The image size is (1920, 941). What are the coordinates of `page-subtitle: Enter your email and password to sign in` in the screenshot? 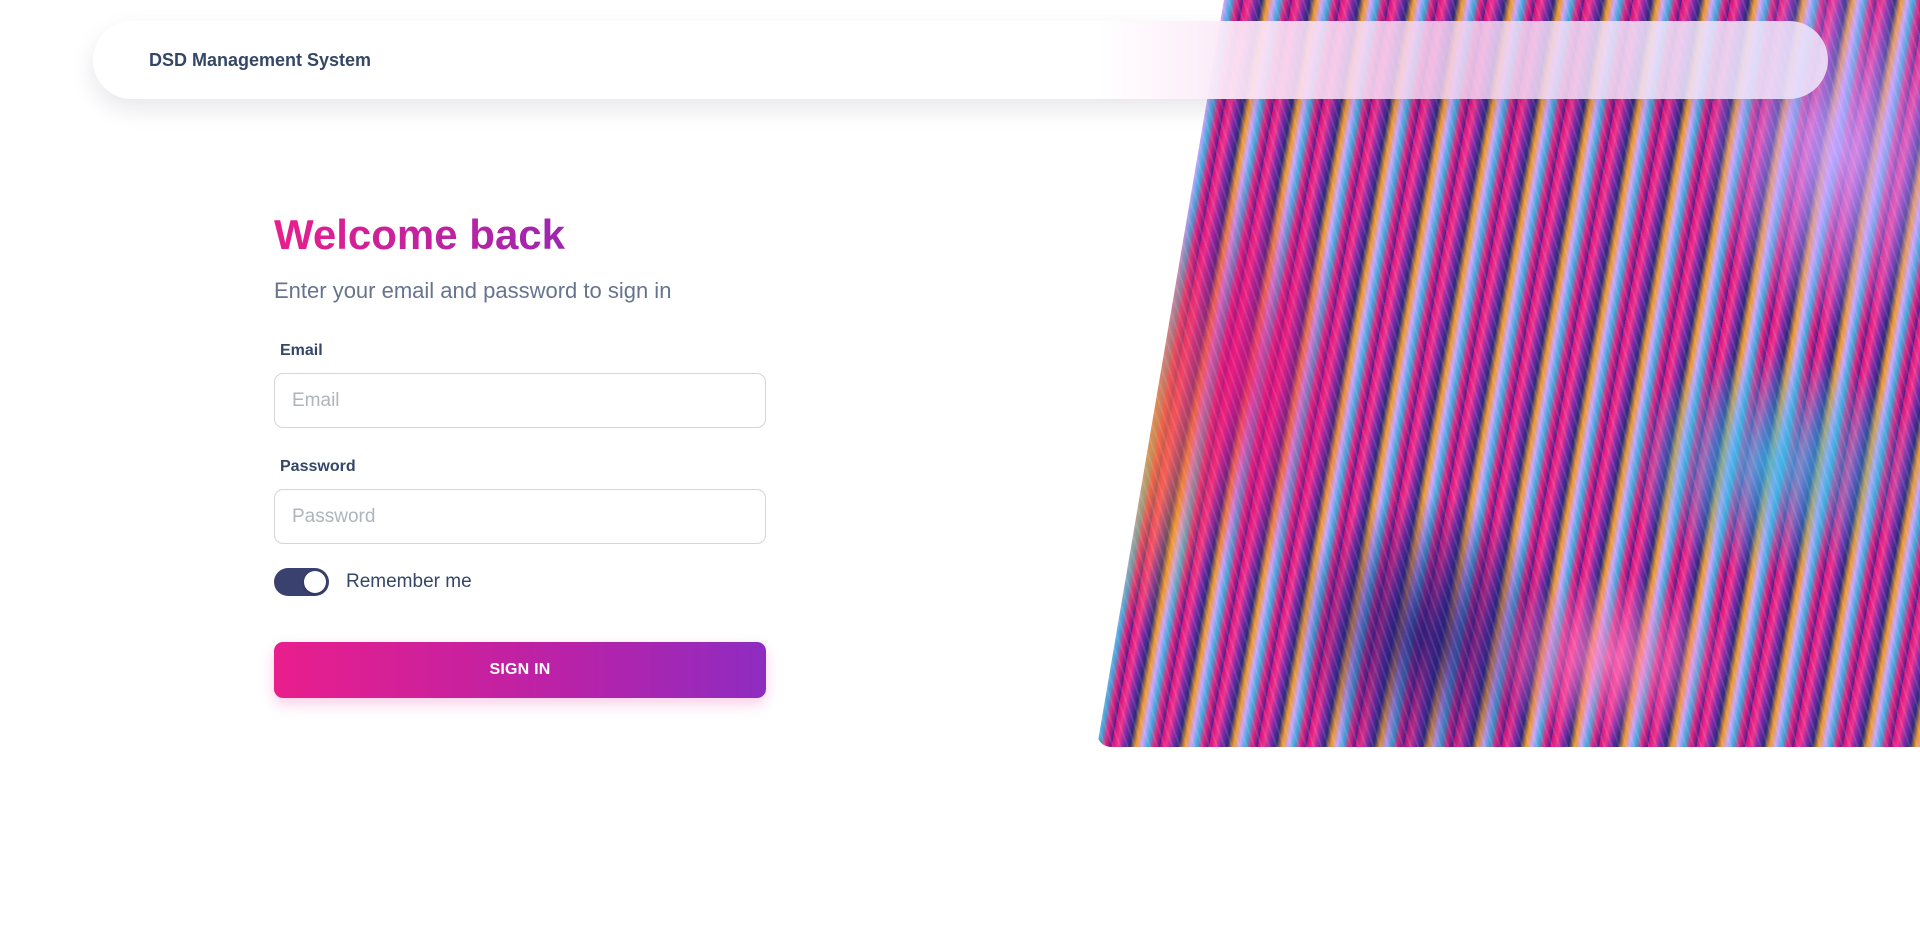 It's located at (473, 290).